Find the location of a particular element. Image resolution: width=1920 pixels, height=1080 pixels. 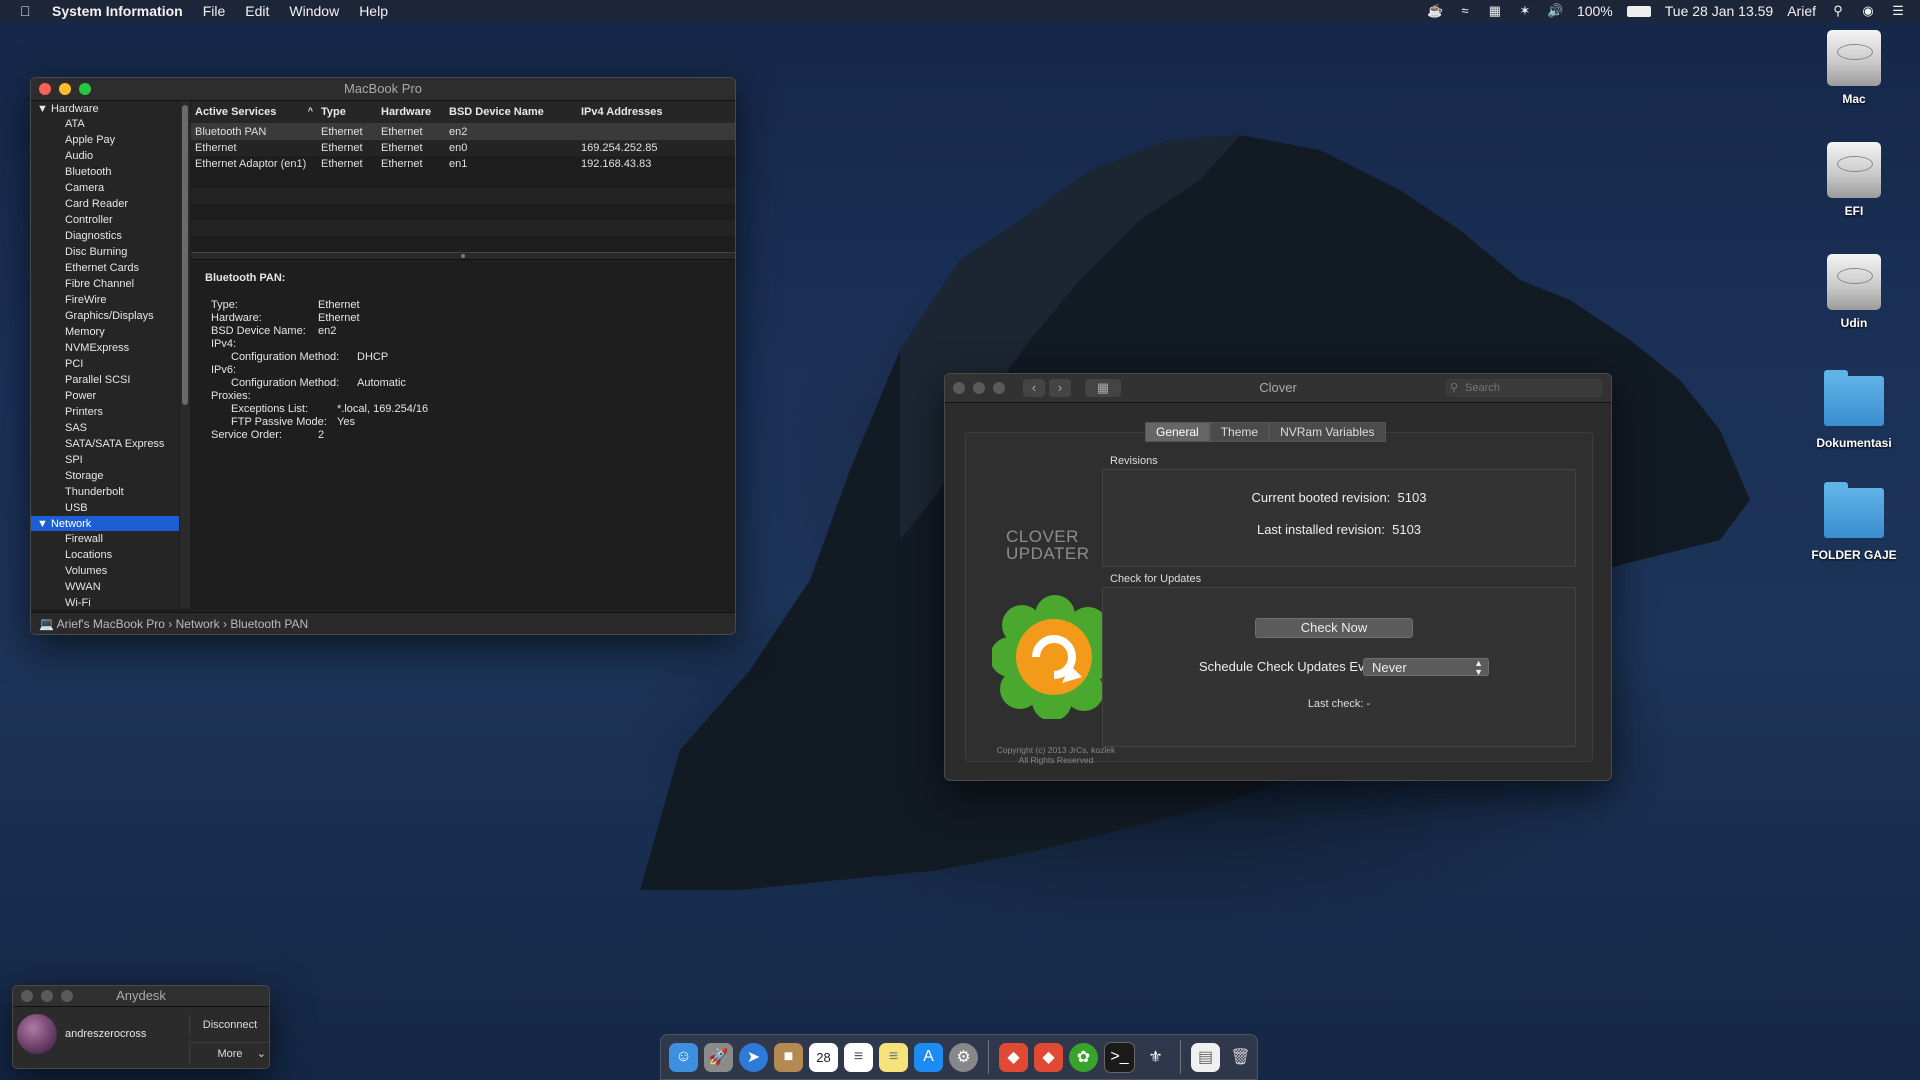

sidebar-item-sas: SAS is located at coordinates (105, 428).